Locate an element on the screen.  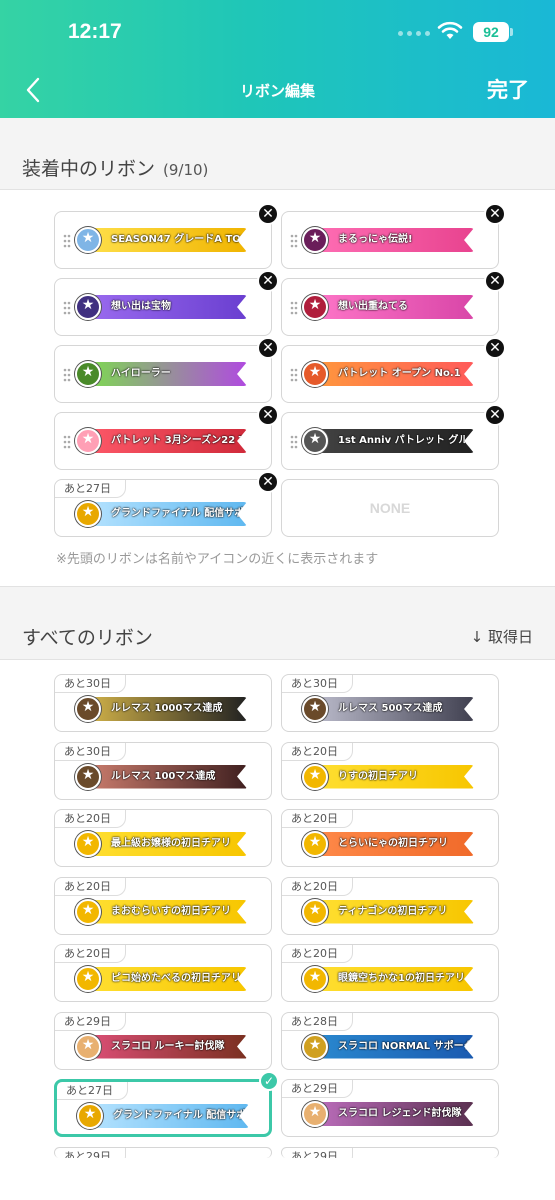
equipped-ribbon-slot: まるっにゃ伝説! ★ is located at coordinates (390, 240).